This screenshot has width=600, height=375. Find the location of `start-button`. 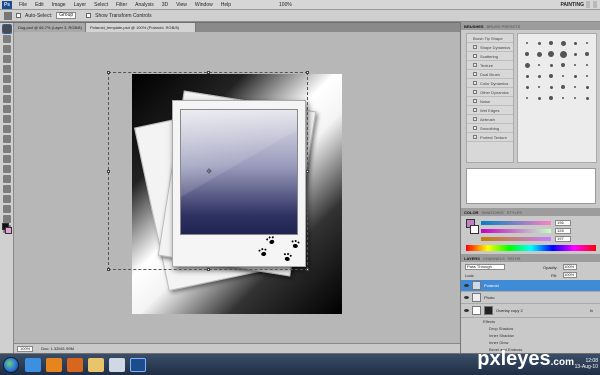

start-button is located at coordinates (11, 364).